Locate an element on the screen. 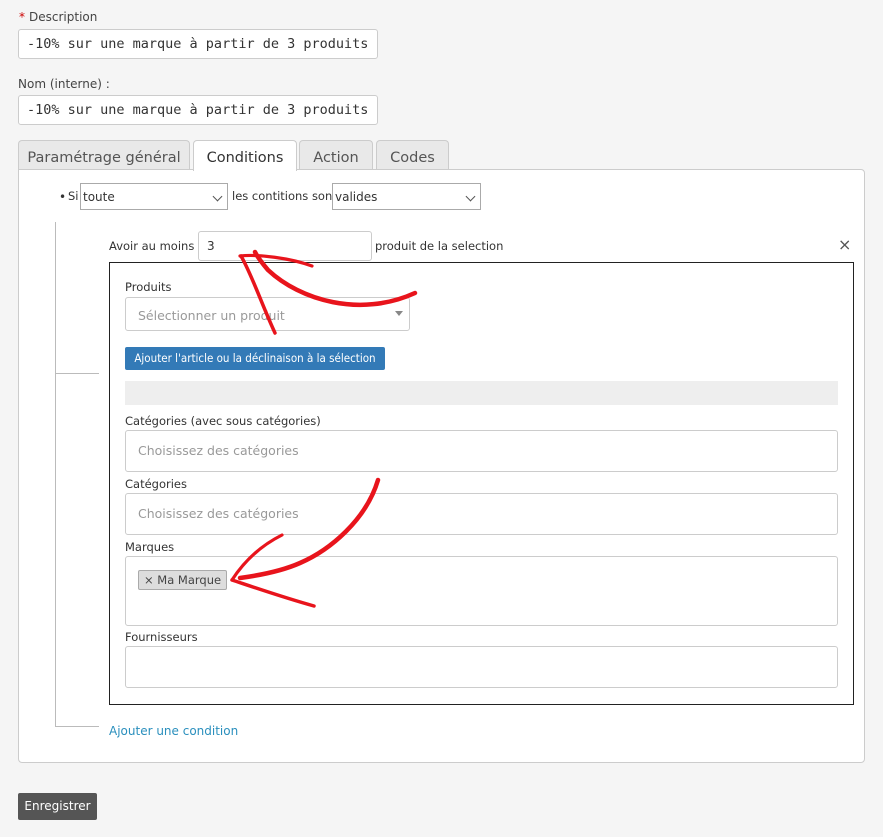 This screenshot has height=837, width=883. description-label: * Description is located at coordinates (58, 17).